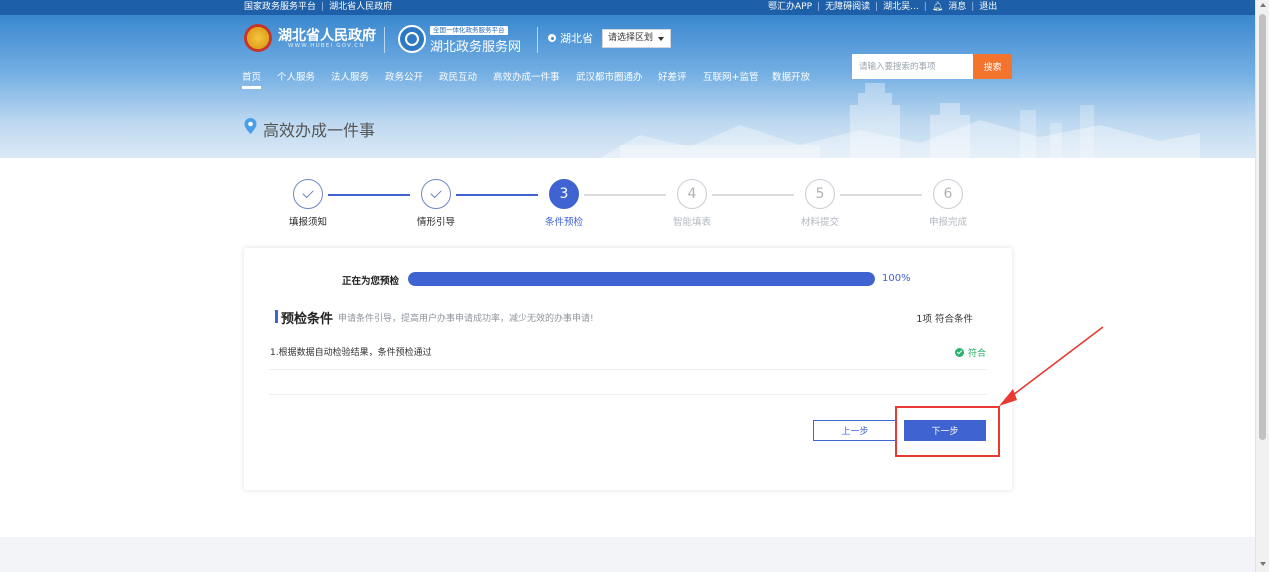 This screenshot has height=572, width=1269. What do you see at coordinates (552, 38) in the screenshot?
I see `location-icon` at bounding box center [552, 38].